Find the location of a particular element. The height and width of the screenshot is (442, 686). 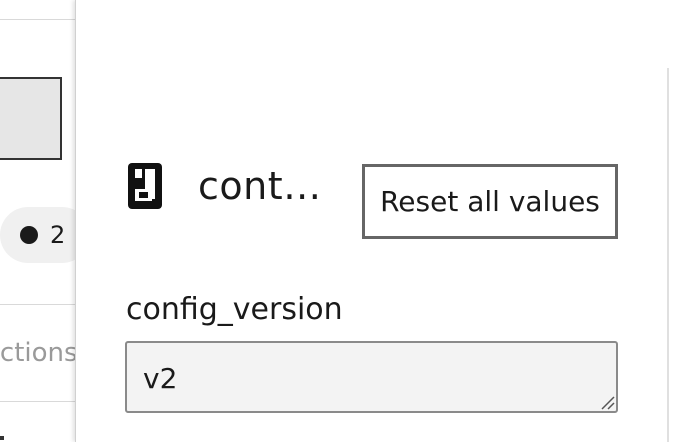

background-marker is located at coordinates (2, 438).